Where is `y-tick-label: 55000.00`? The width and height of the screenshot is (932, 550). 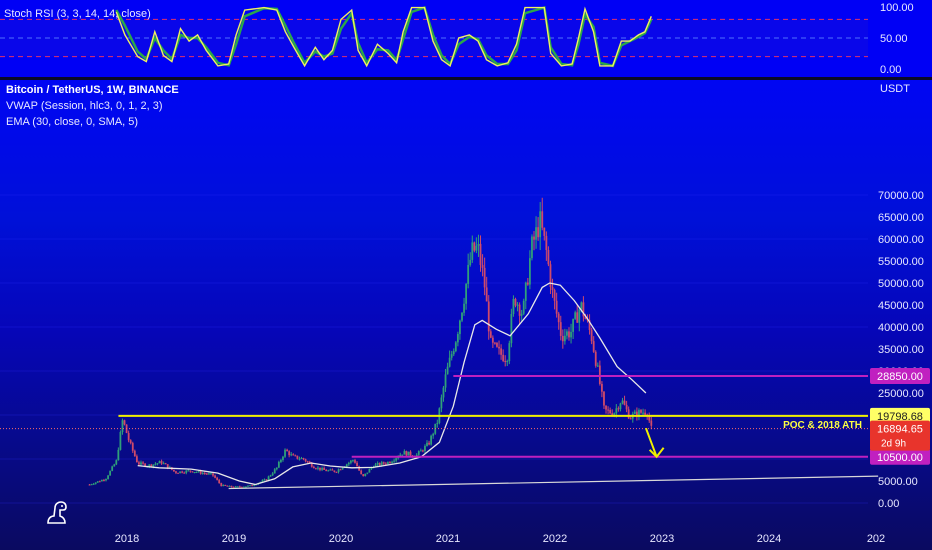 y-tick-label: 55000.00 is located at coordinates (901, 262).